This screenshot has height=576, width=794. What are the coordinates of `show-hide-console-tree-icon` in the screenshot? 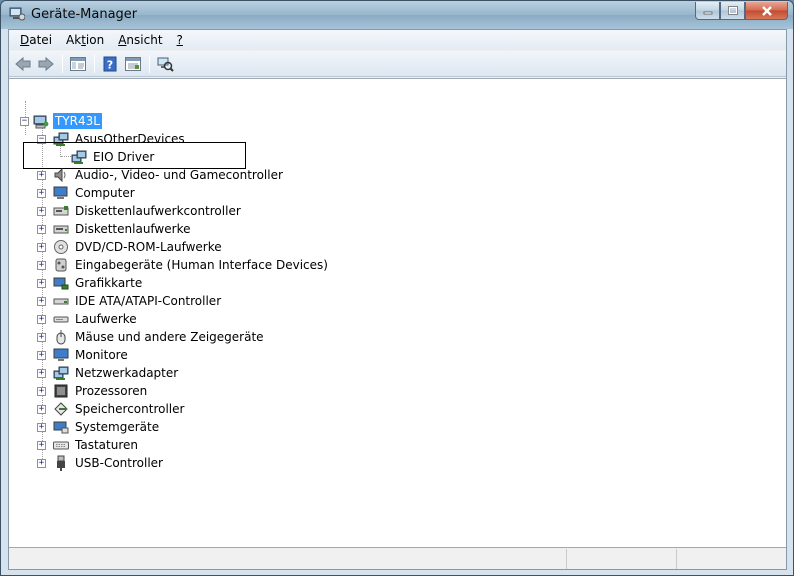 It's located at (78, 63).